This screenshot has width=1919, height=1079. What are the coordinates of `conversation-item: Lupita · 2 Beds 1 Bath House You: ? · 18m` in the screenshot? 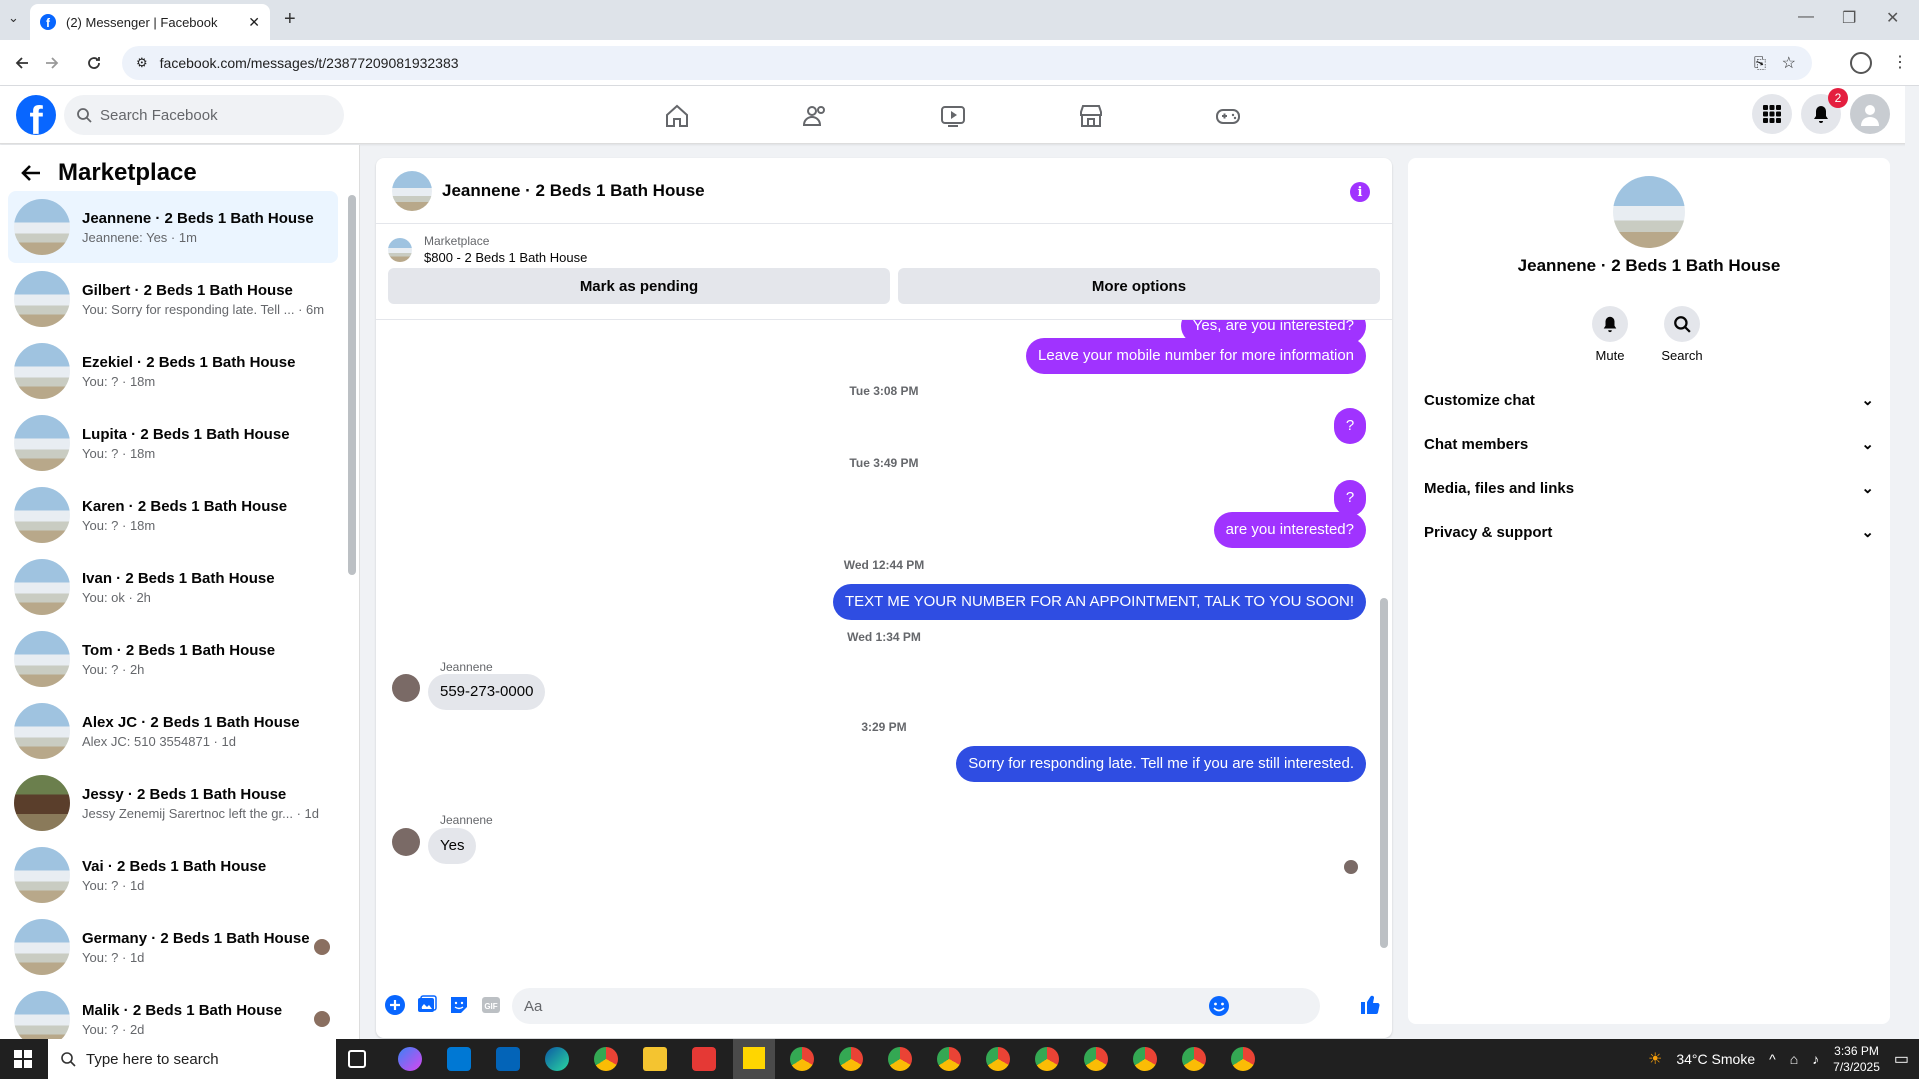 It's located at (173, 443).